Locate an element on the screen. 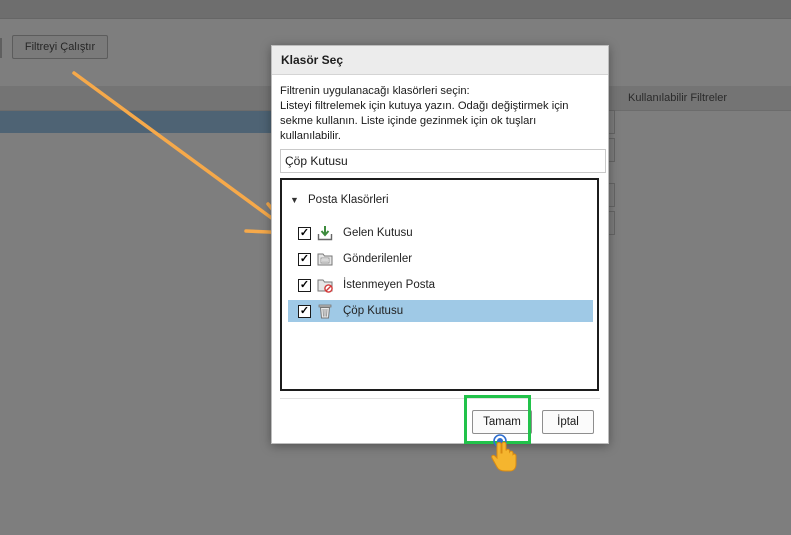 This screenshot has width=791, height=535. folder-item-trash: ✓ Çöp Kutusu is located at coordinates (440, 311).